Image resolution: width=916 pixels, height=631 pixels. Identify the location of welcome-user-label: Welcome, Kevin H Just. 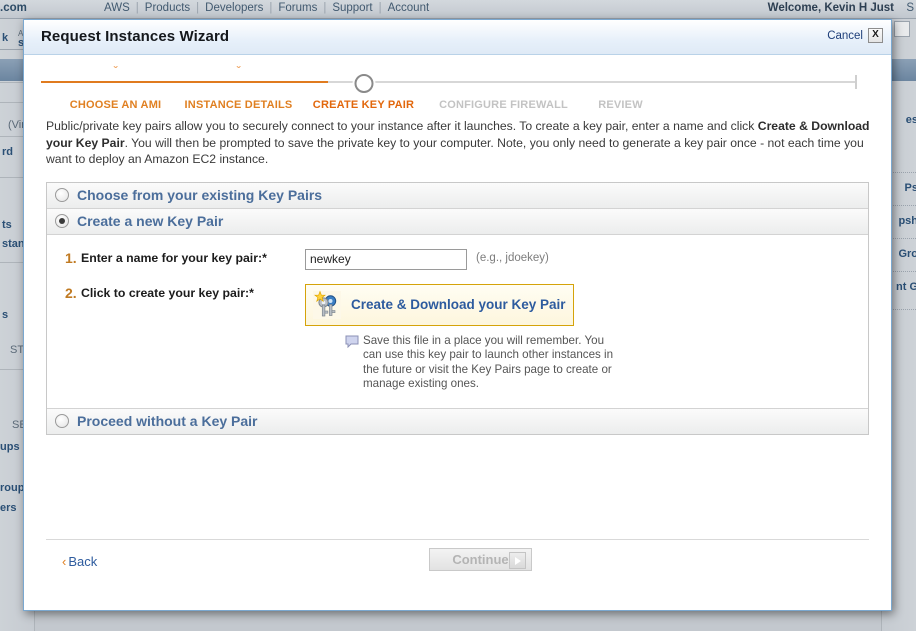
(830, 8).